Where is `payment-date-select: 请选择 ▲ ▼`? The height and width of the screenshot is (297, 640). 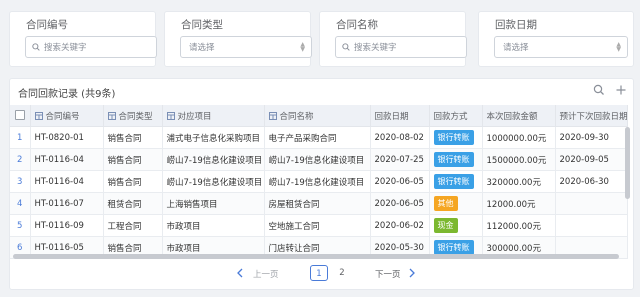
payment-date-select: 请选择 ▲ ▼ is located at coordinates (561, 47).